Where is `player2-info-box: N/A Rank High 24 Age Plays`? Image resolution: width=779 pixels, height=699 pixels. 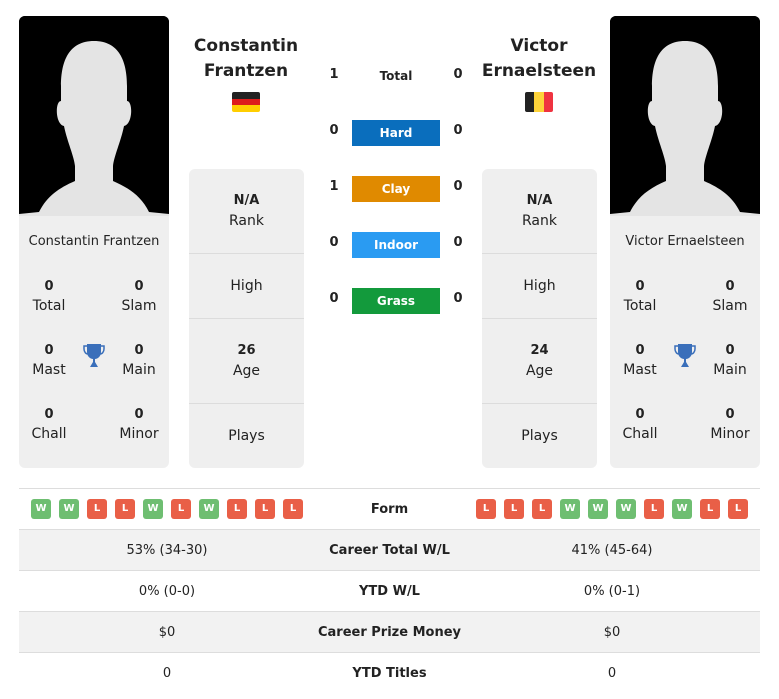 player2-info-box: N/A Rank High 24 Age Plays is located at coordinates (539, 318).